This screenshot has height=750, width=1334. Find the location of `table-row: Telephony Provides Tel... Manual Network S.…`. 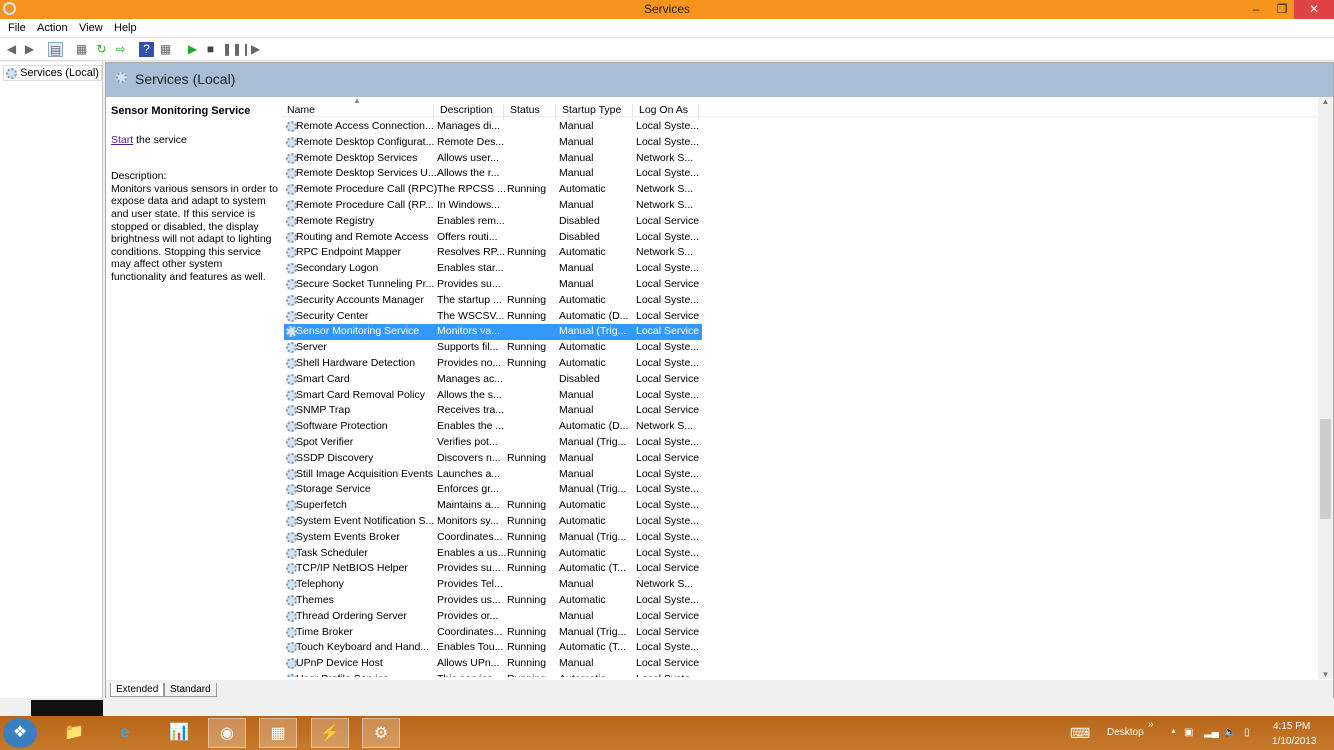

table-row: Telephony Provides Tel... Manual Network S.… is located at coordinates (493, 585).